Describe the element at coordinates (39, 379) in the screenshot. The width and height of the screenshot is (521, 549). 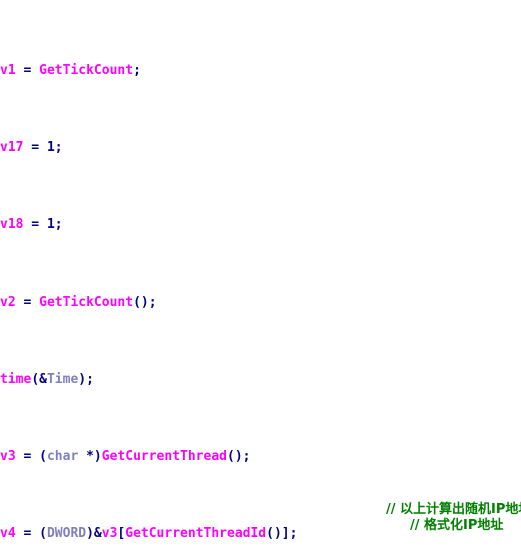
I see `token-punctuation: (&` at that location.